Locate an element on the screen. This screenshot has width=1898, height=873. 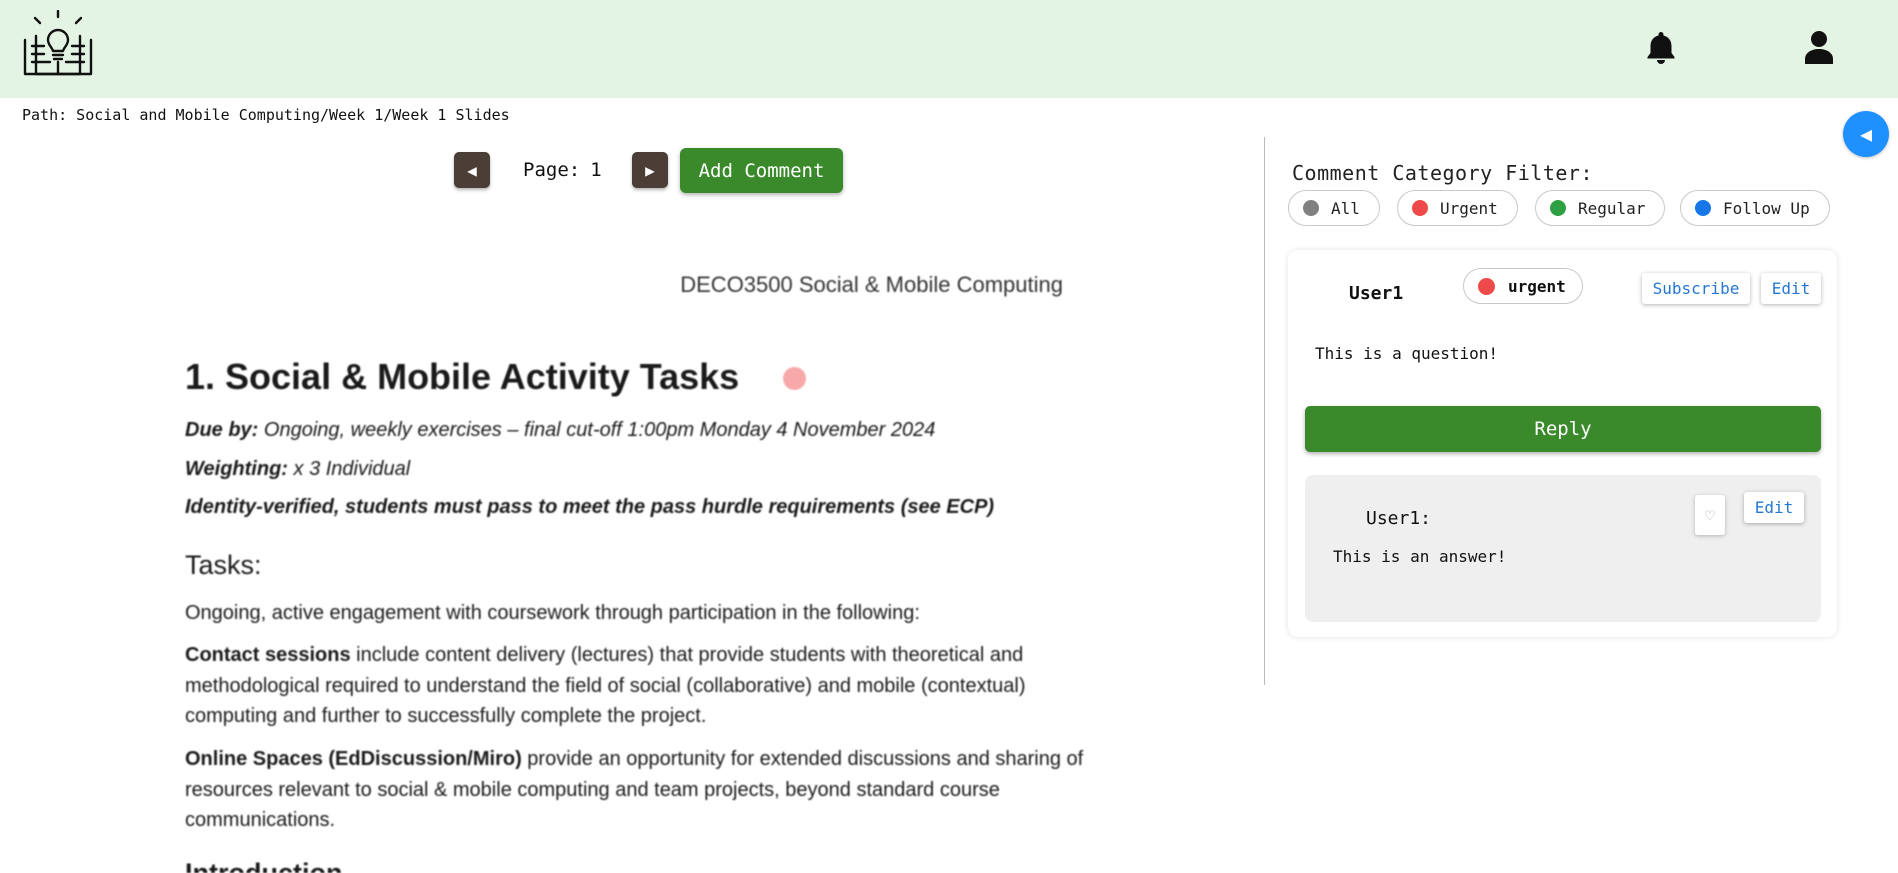
heart-icon: ♡ is located at coordinates (1710, 515).